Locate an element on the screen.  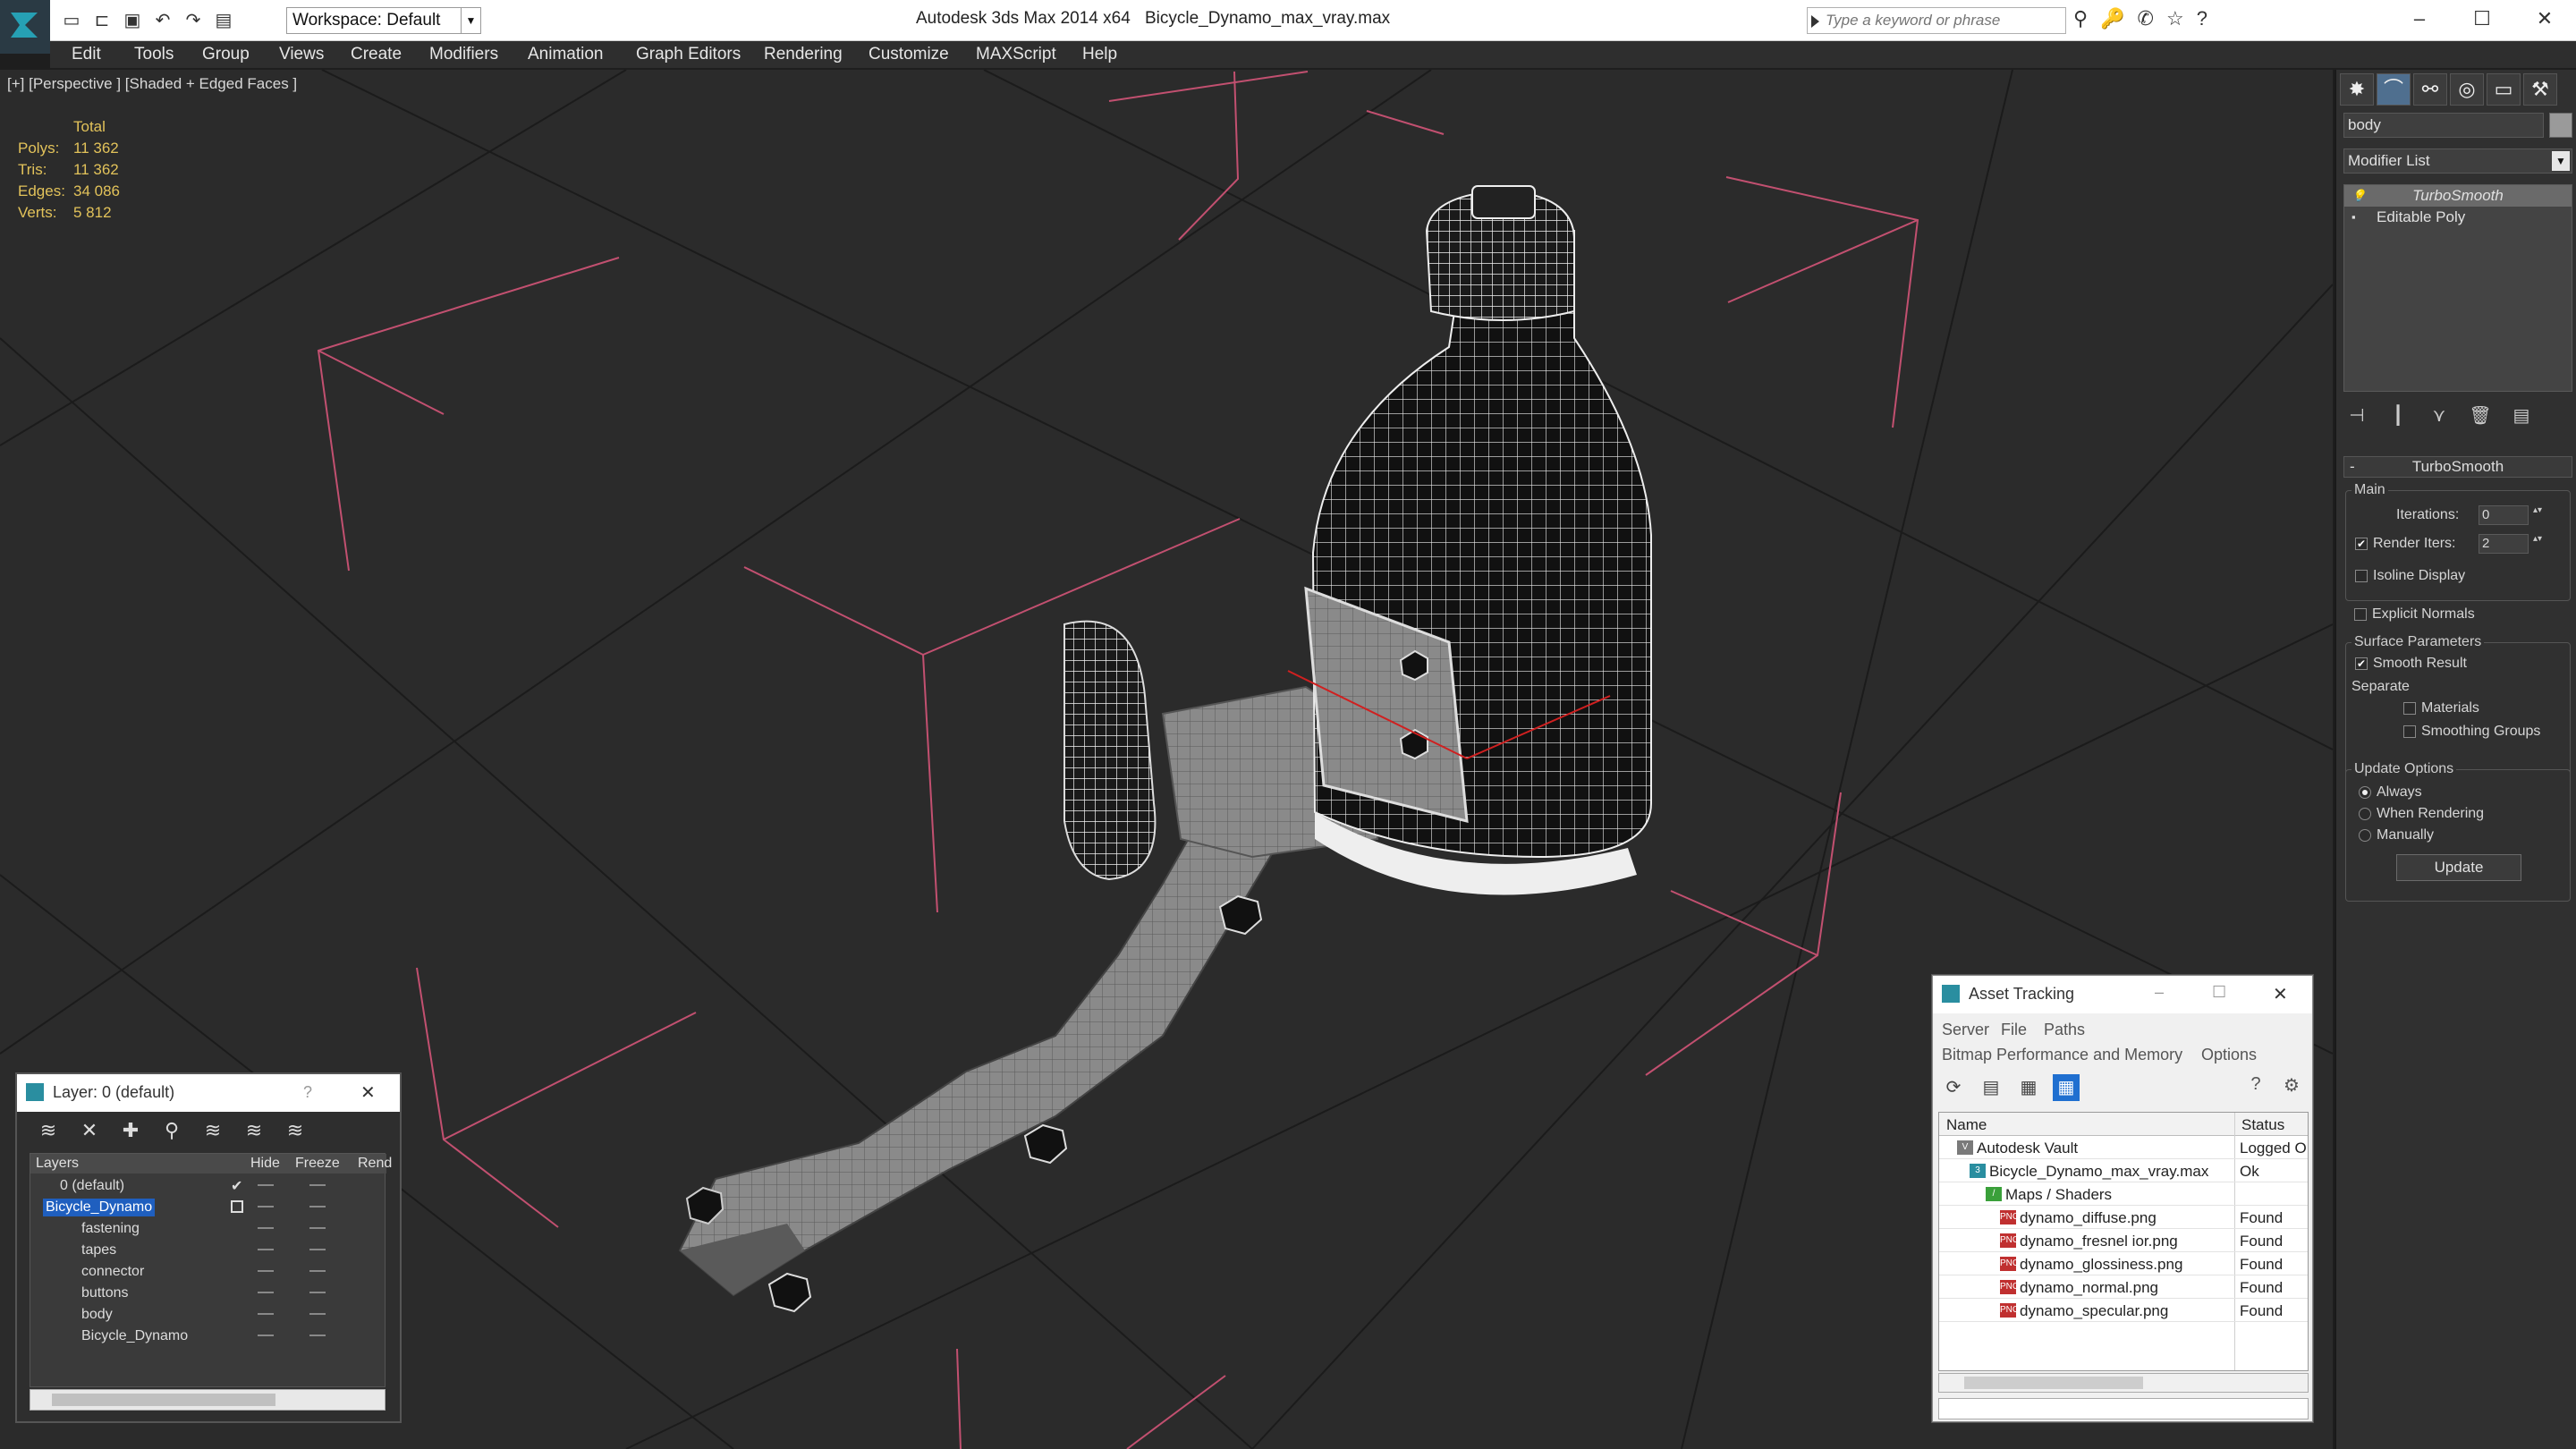
menu-file: File is located at coordinates (2014, 1030).